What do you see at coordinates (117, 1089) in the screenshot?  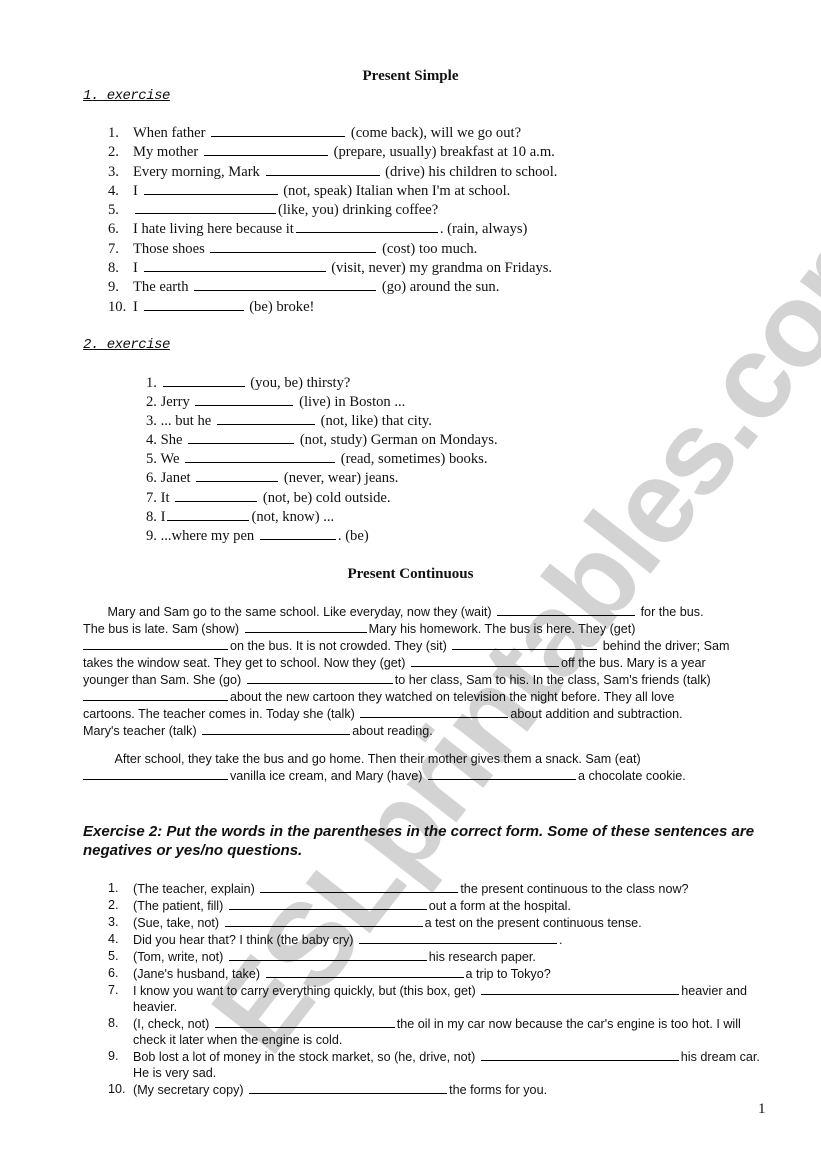 I see `item-number: 10.` at bounding box center [117, 1089].